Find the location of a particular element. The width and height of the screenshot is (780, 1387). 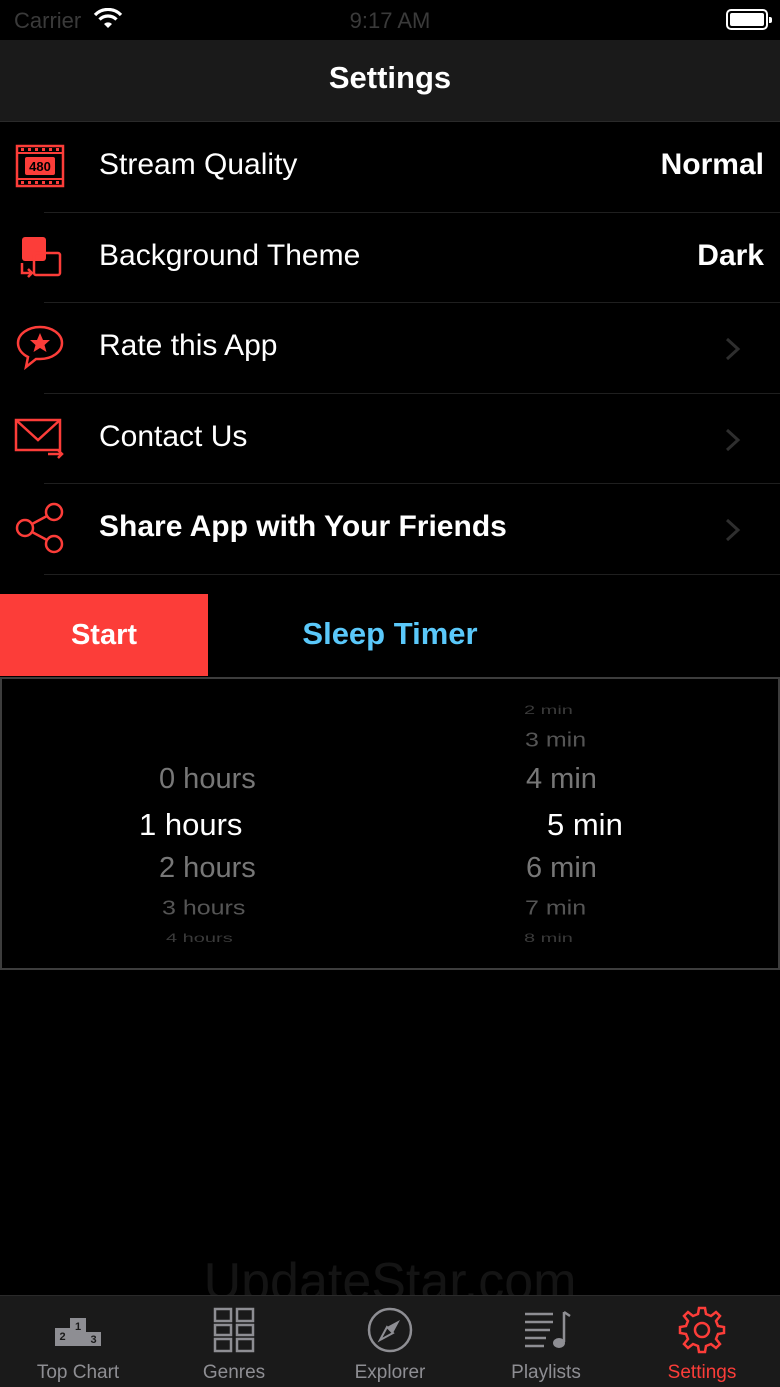

video-quality-icon: 480 is located at coordinates (40, 166).